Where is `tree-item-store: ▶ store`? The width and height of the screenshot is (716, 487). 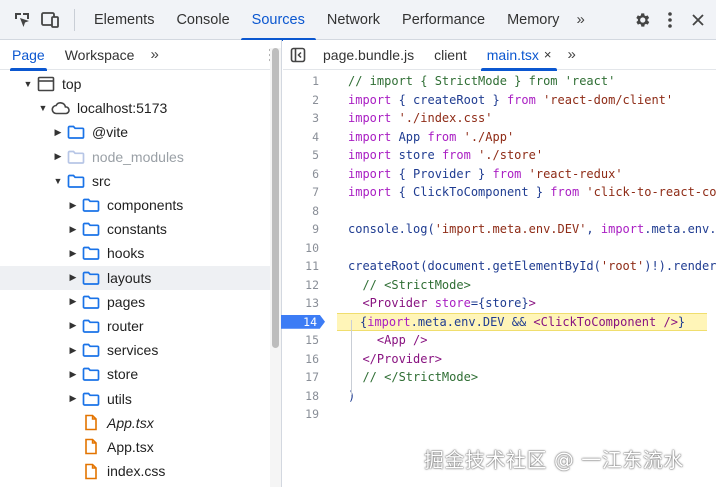 tree-item-store: ▶ store is located at coordinates (135, 374).